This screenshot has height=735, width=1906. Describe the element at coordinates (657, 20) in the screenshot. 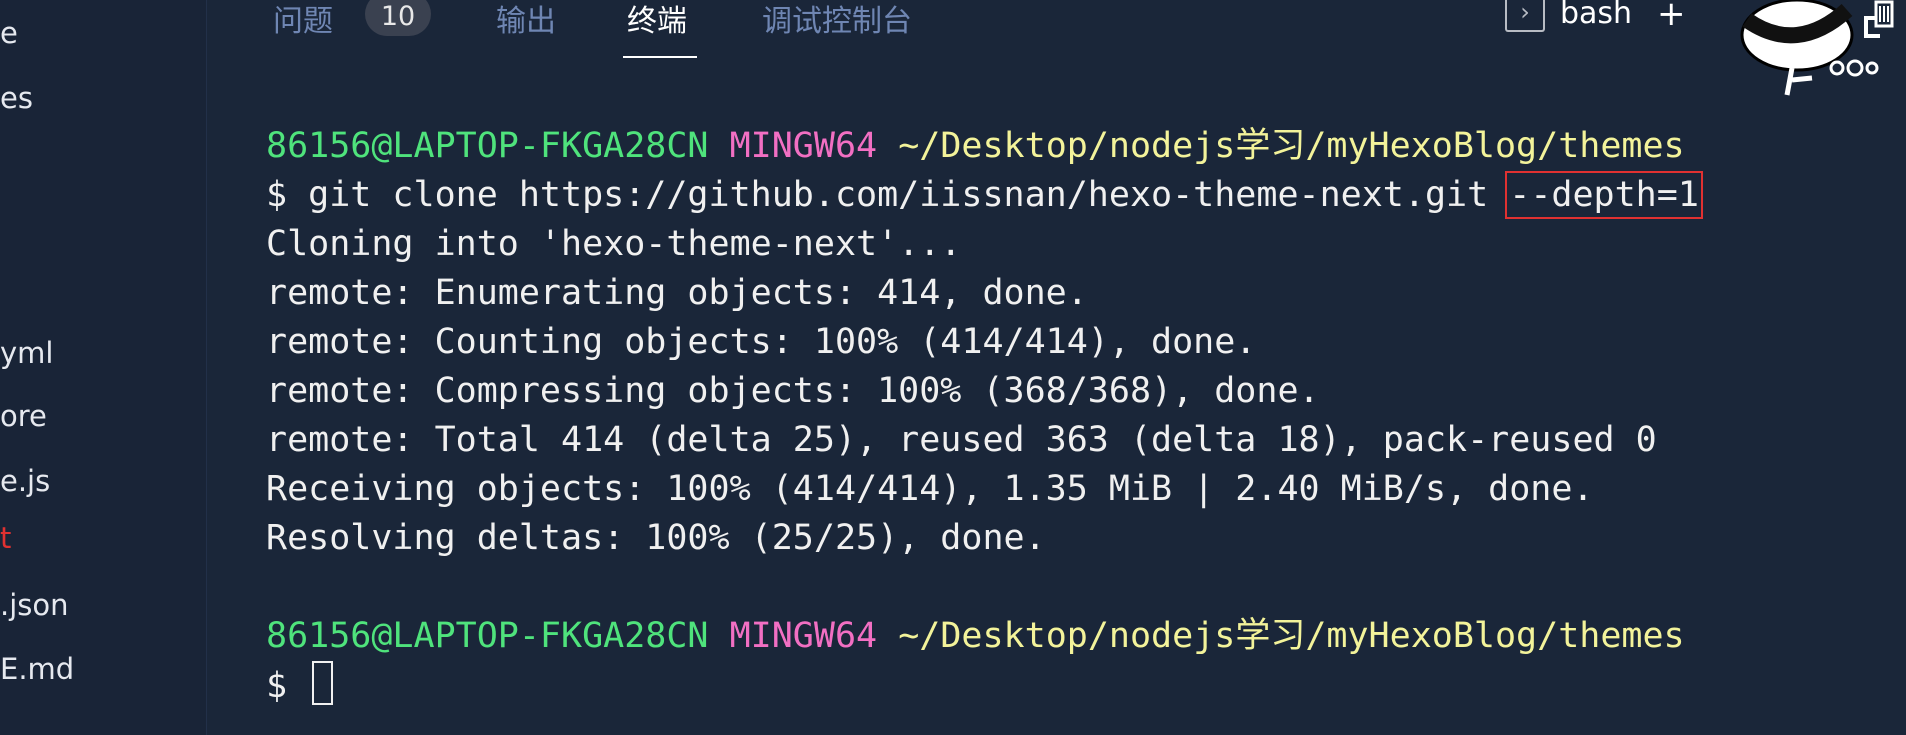

I see `tab-terminal: 终端` at that location.